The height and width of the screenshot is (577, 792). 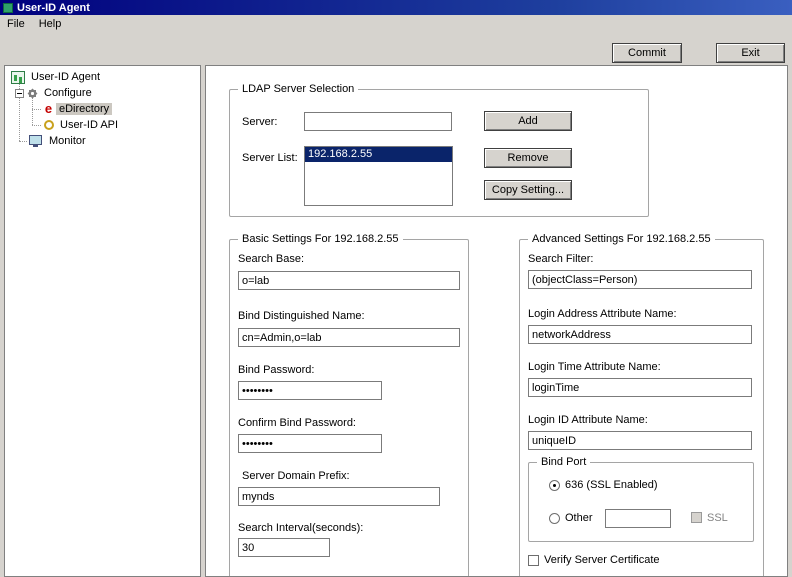 What do you see at coordinates (621, 239) in the screenshot?
I see `advanced-group-title: Advanced Settings For 192.168.2.55` at bounding box center [621, 239].